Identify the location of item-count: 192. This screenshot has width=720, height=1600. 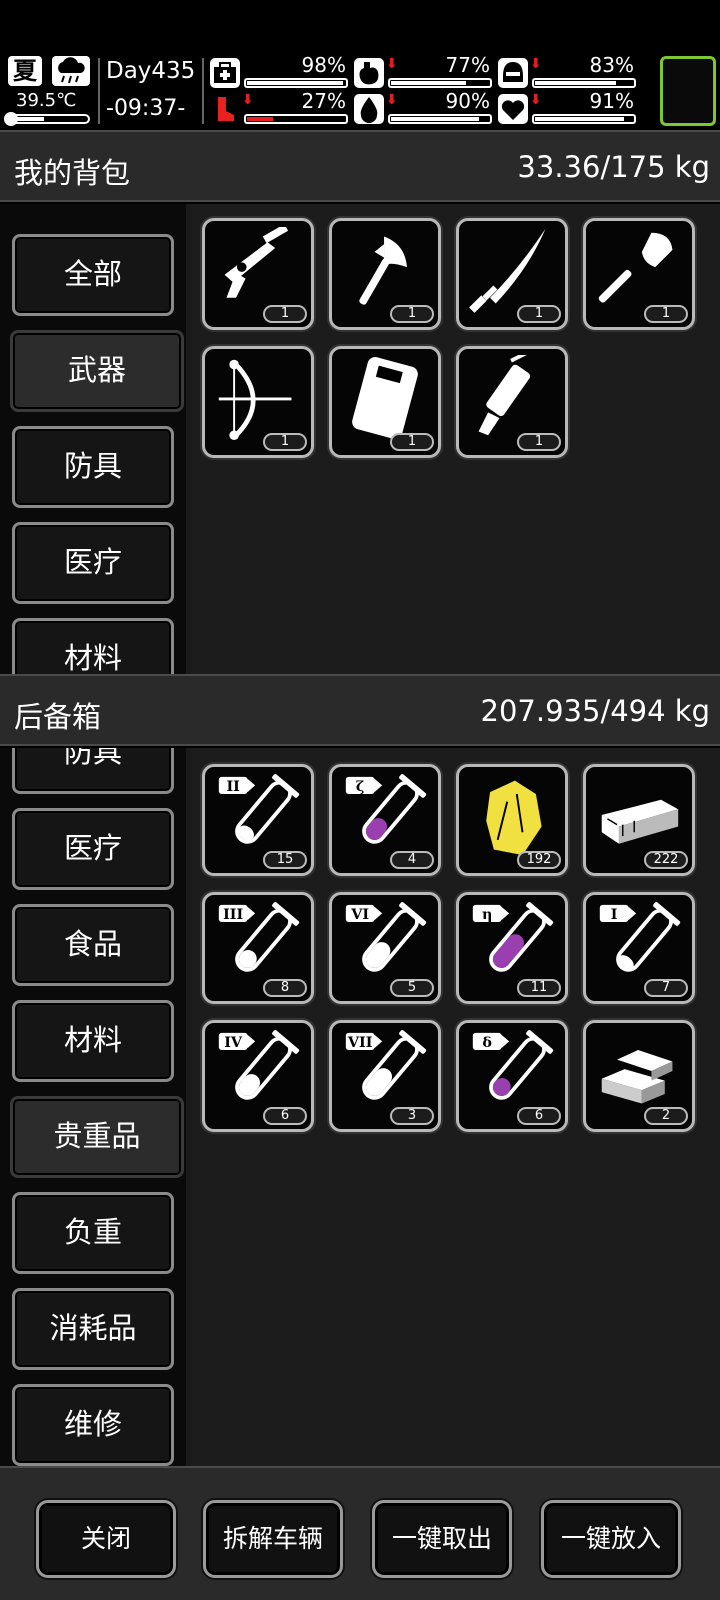
(539, 860).